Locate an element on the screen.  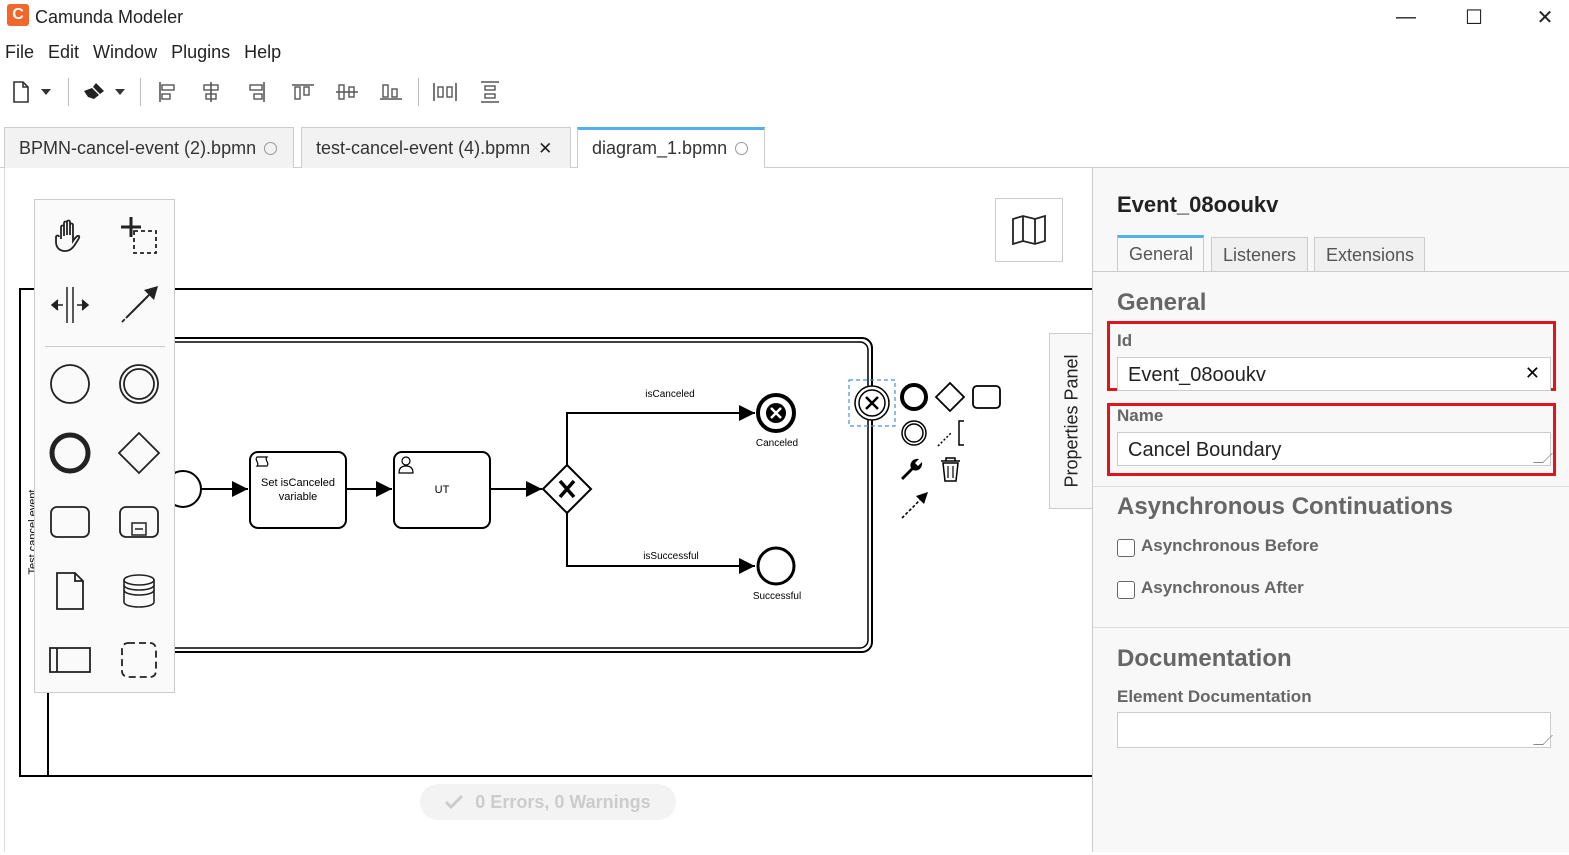
tool-palette is located at coordinates (104, 446).